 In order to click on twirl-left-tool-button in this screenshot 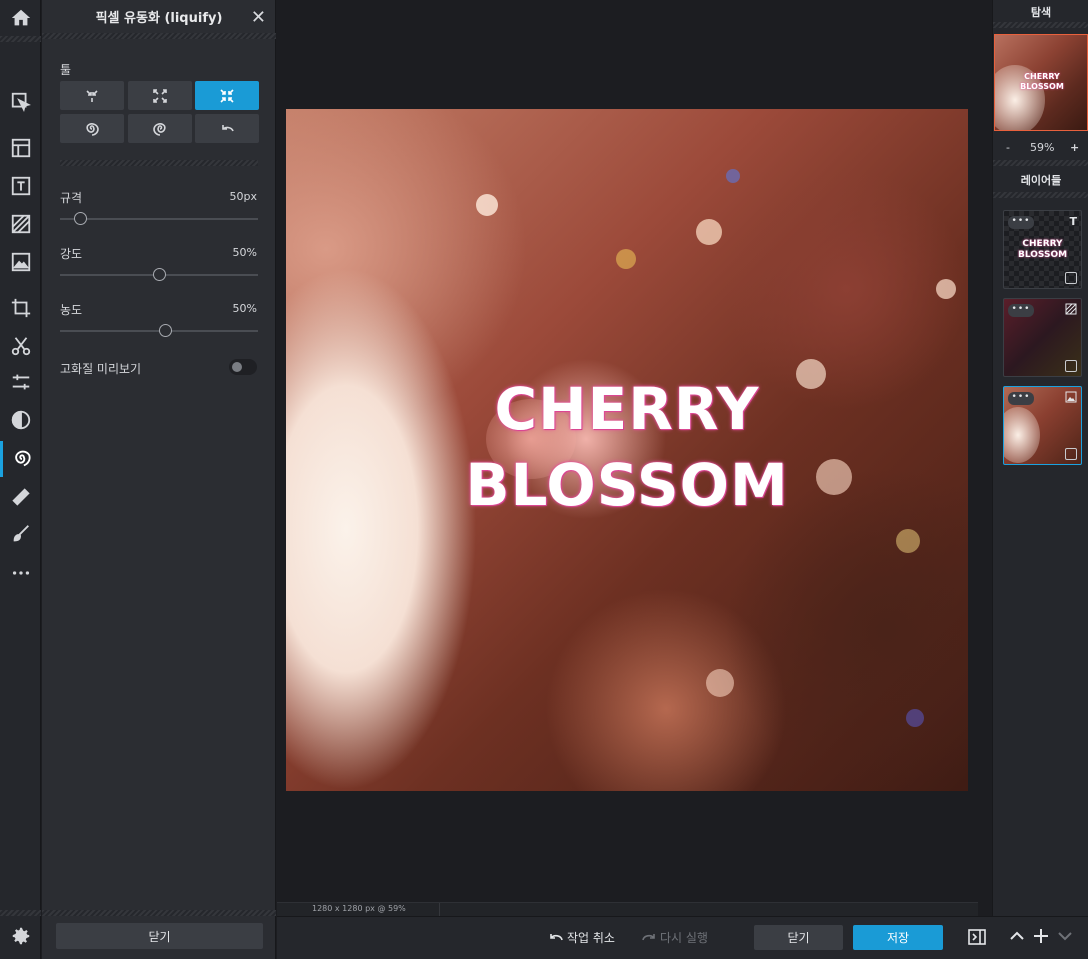, I will do `click(92, 128)`.